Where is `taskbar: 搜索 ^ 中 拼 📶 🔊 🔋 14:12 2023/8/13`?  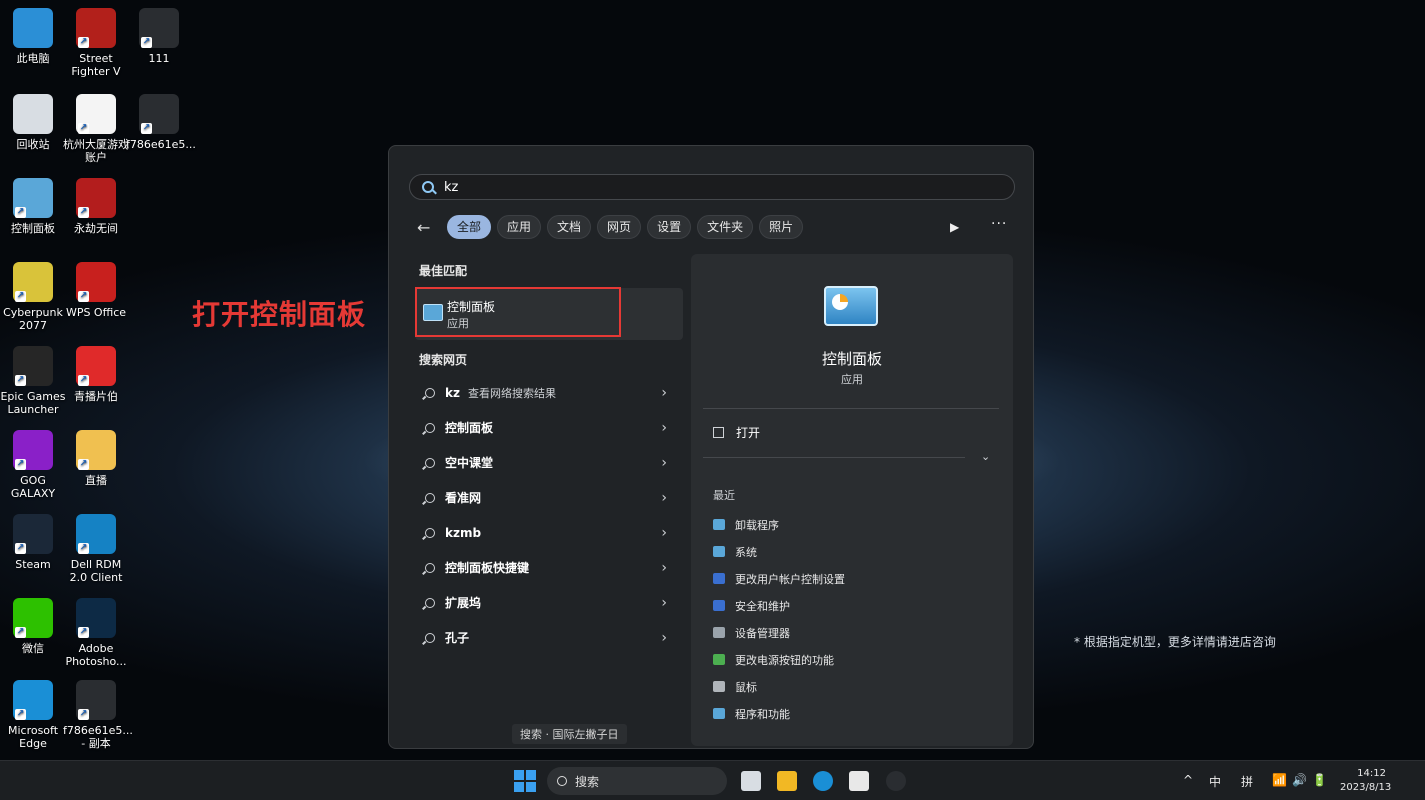
taskbar: 搜索 ^ 中 拼 📶 🔊 🔋 14:12 2023/8/13 is located at coordinates (712, 780).